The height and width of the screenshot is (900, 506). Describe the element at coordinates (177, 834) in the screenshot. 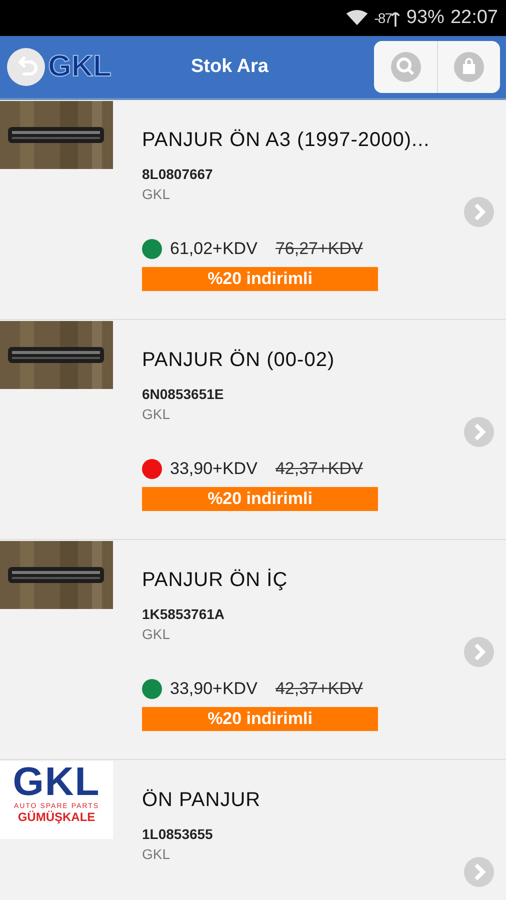

I see `product-code: 1L0853655` at that location.